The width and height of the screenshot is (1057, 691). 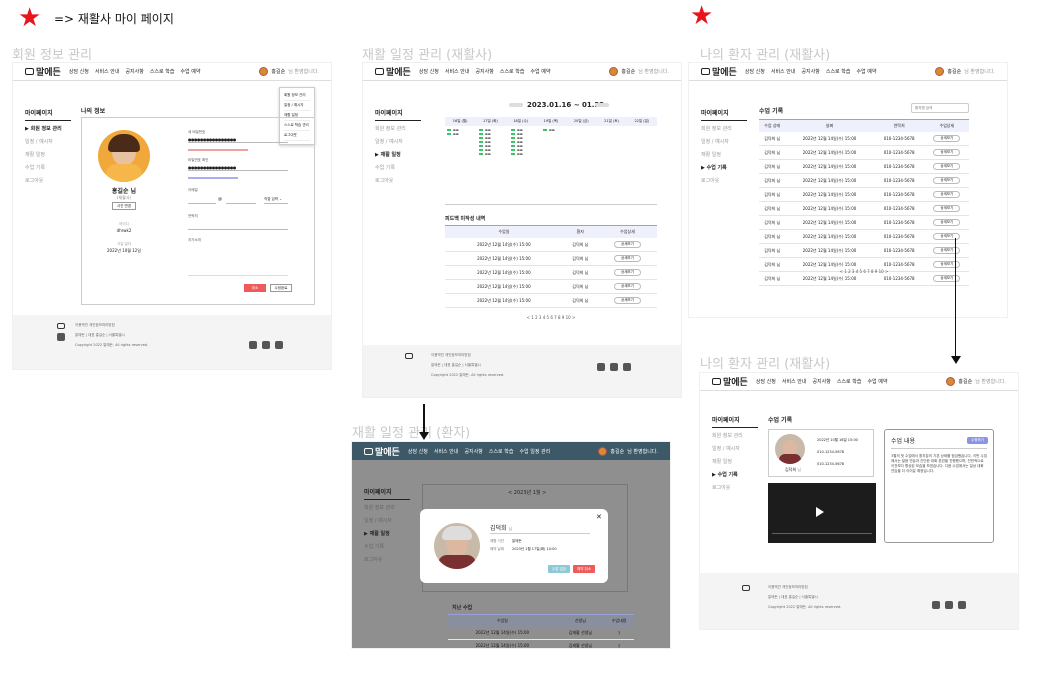 I want to click on contact-field, so click(x=238, y=227).